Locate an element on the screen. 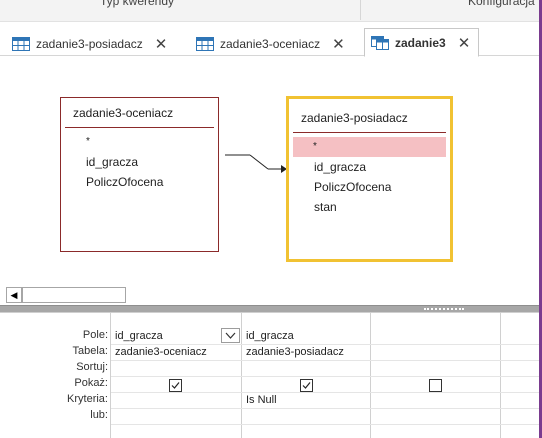 This screenshot has height=438, width=542. scroll-thumb is located at coordinates (74, 295).